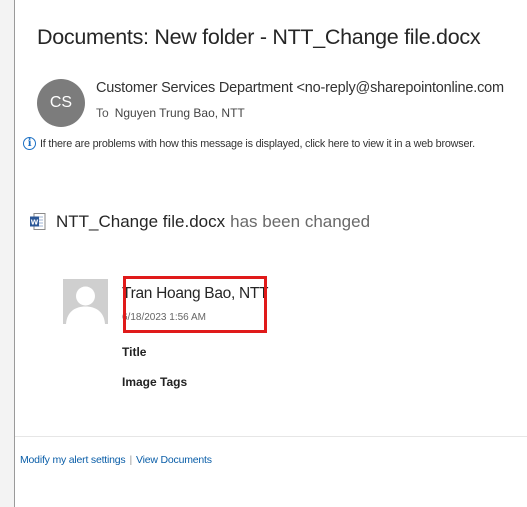 This screenshot has width=527, height=507. I want to click on document-file-name: NTT_Change file.docx, so click(140, 222).